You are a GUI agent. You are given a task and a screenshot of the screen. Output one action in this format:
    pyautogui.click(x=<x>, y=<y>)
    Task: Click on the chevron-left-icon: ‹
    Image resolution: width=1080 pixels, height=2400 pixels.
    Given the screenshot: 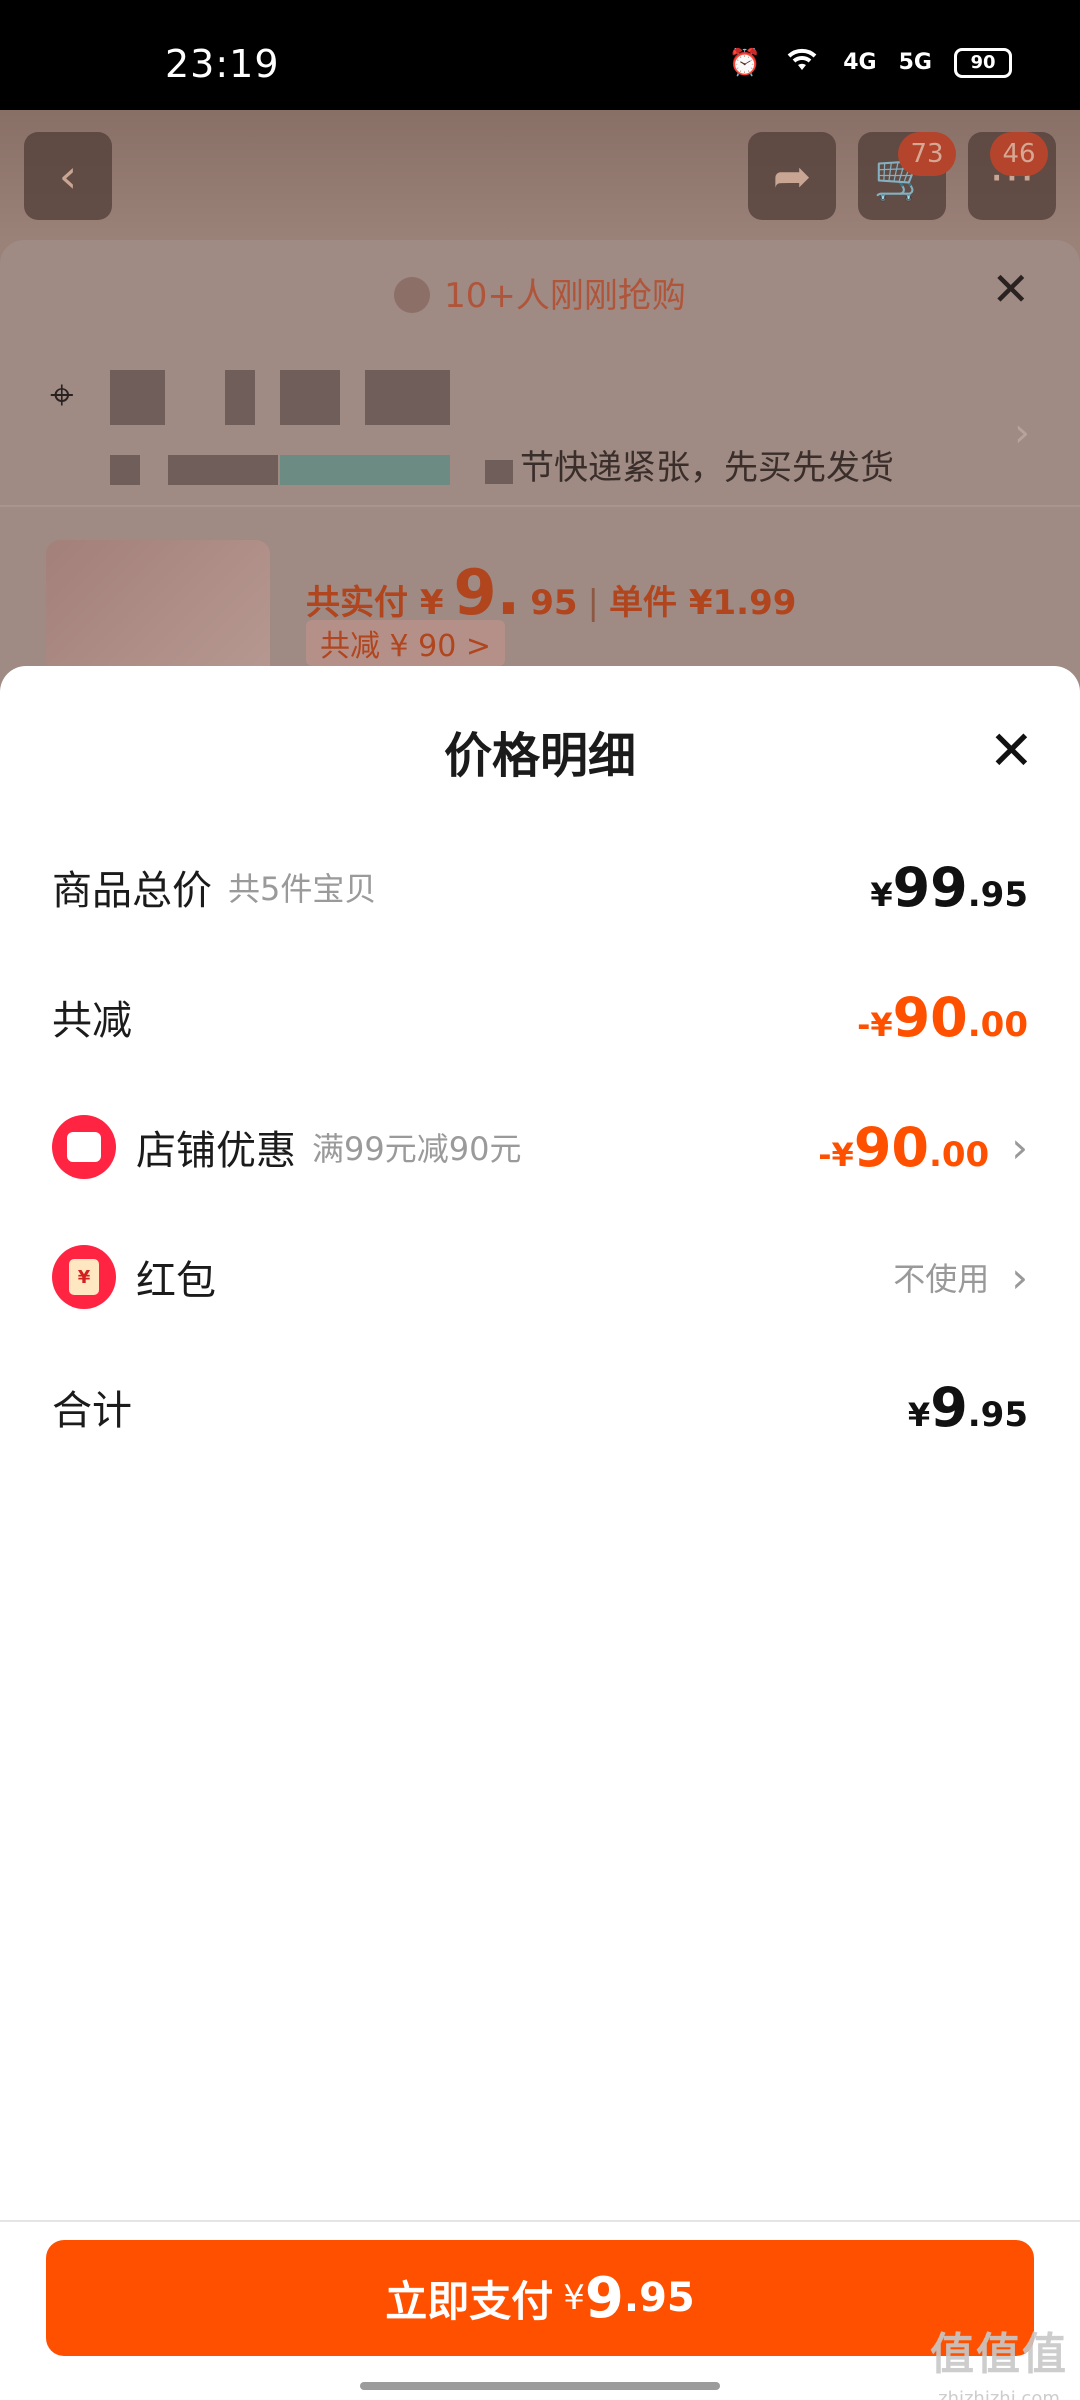 What is the action you would take?
    pyautogui.click(x=68, y=176)
    